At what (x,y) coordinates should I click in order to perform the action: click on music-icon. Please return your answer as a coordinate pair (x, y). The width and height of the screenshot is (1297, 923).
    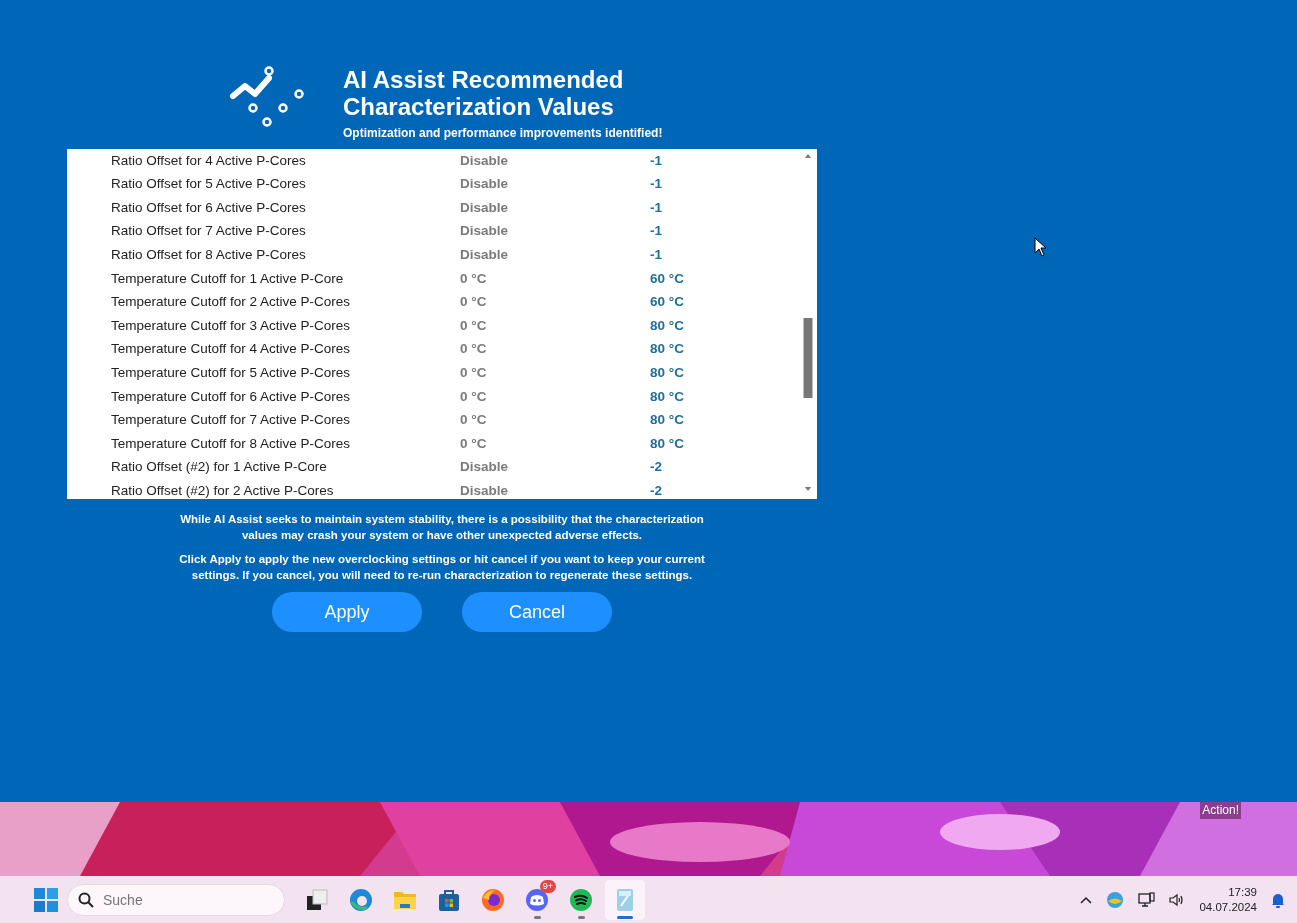
    Looking at the image, I should click on (581, 899).